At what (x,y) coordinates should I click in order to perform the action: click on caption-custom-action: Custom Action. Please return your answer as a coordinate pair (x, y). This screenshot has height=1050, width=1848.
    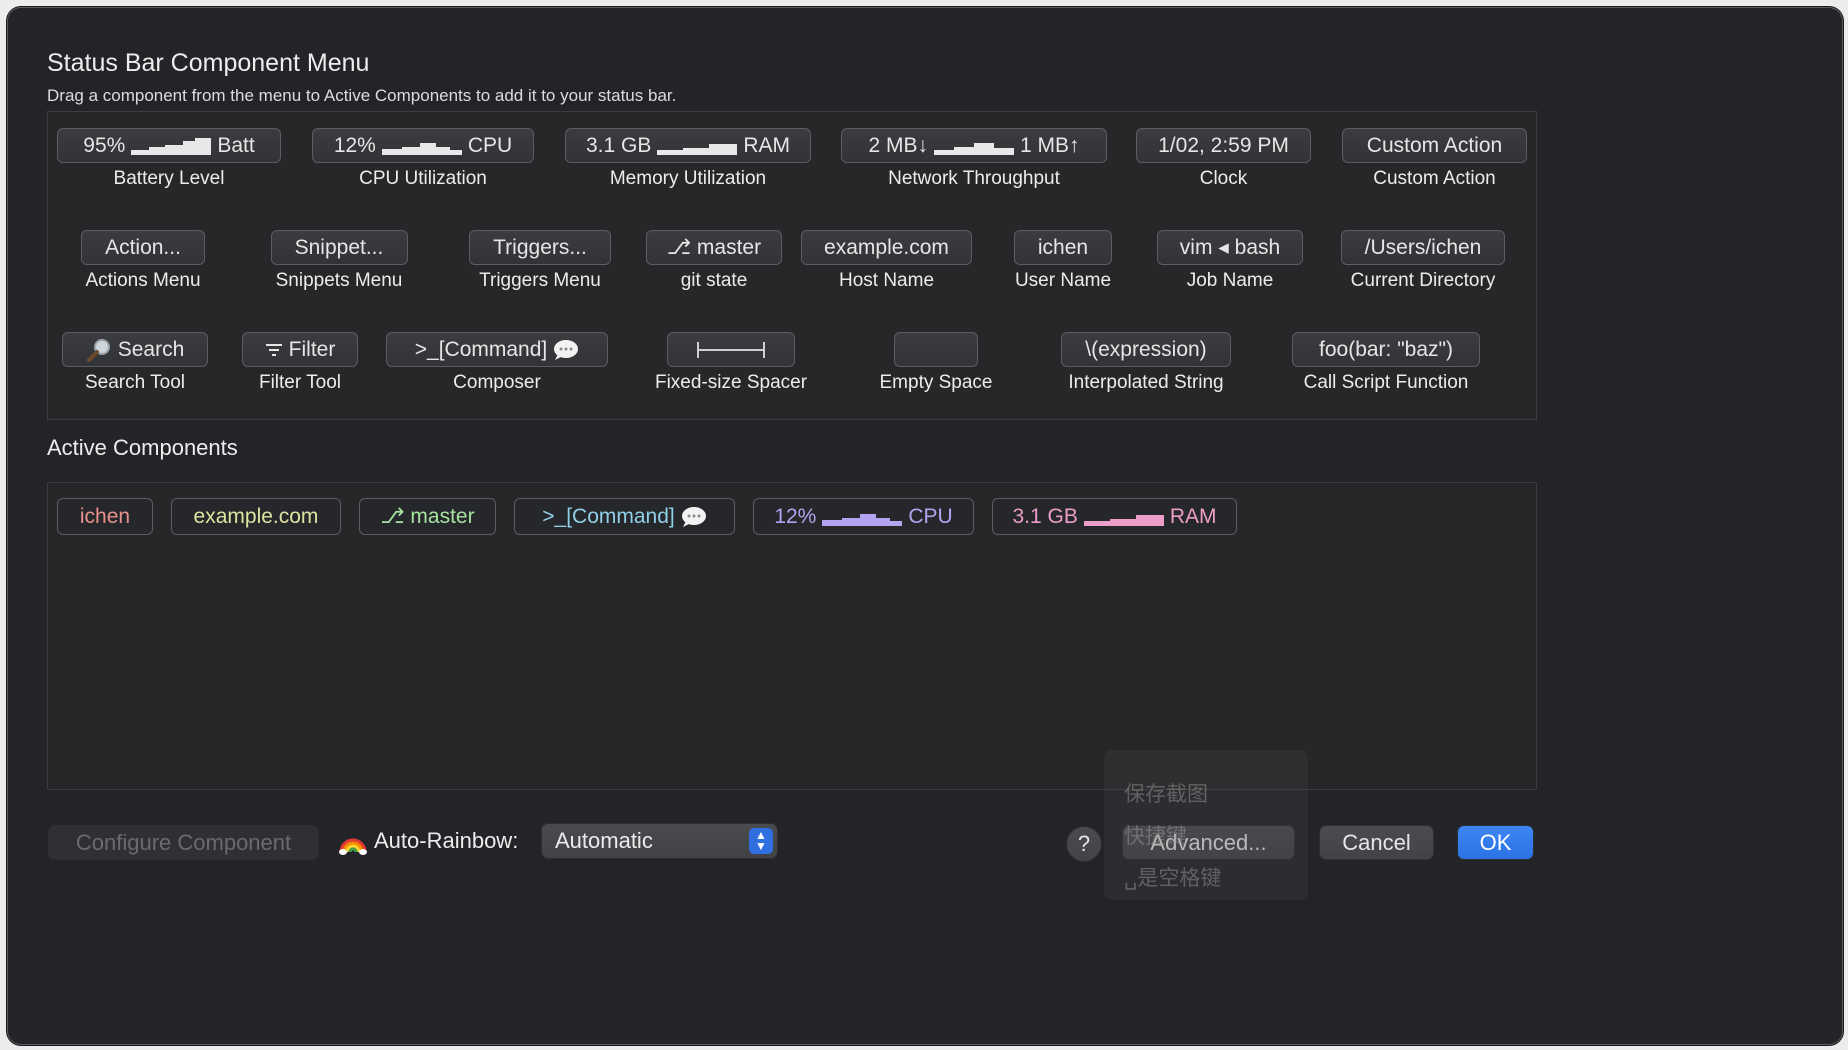
    Looking at the image, I should click on (1434, 178).